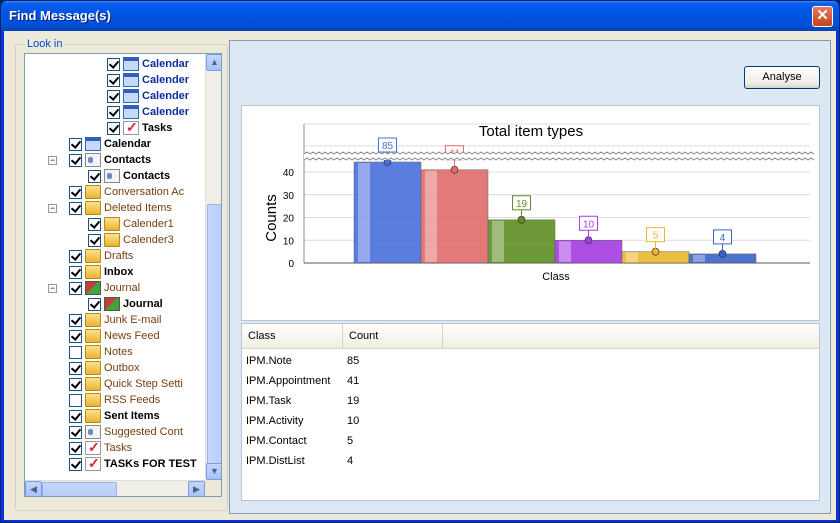 This screenshot has width=840, height=523. Describe the element at coordinates (133, 463) in the screenshot. I see `tree-item: TASKs FOR TEST` at that location.